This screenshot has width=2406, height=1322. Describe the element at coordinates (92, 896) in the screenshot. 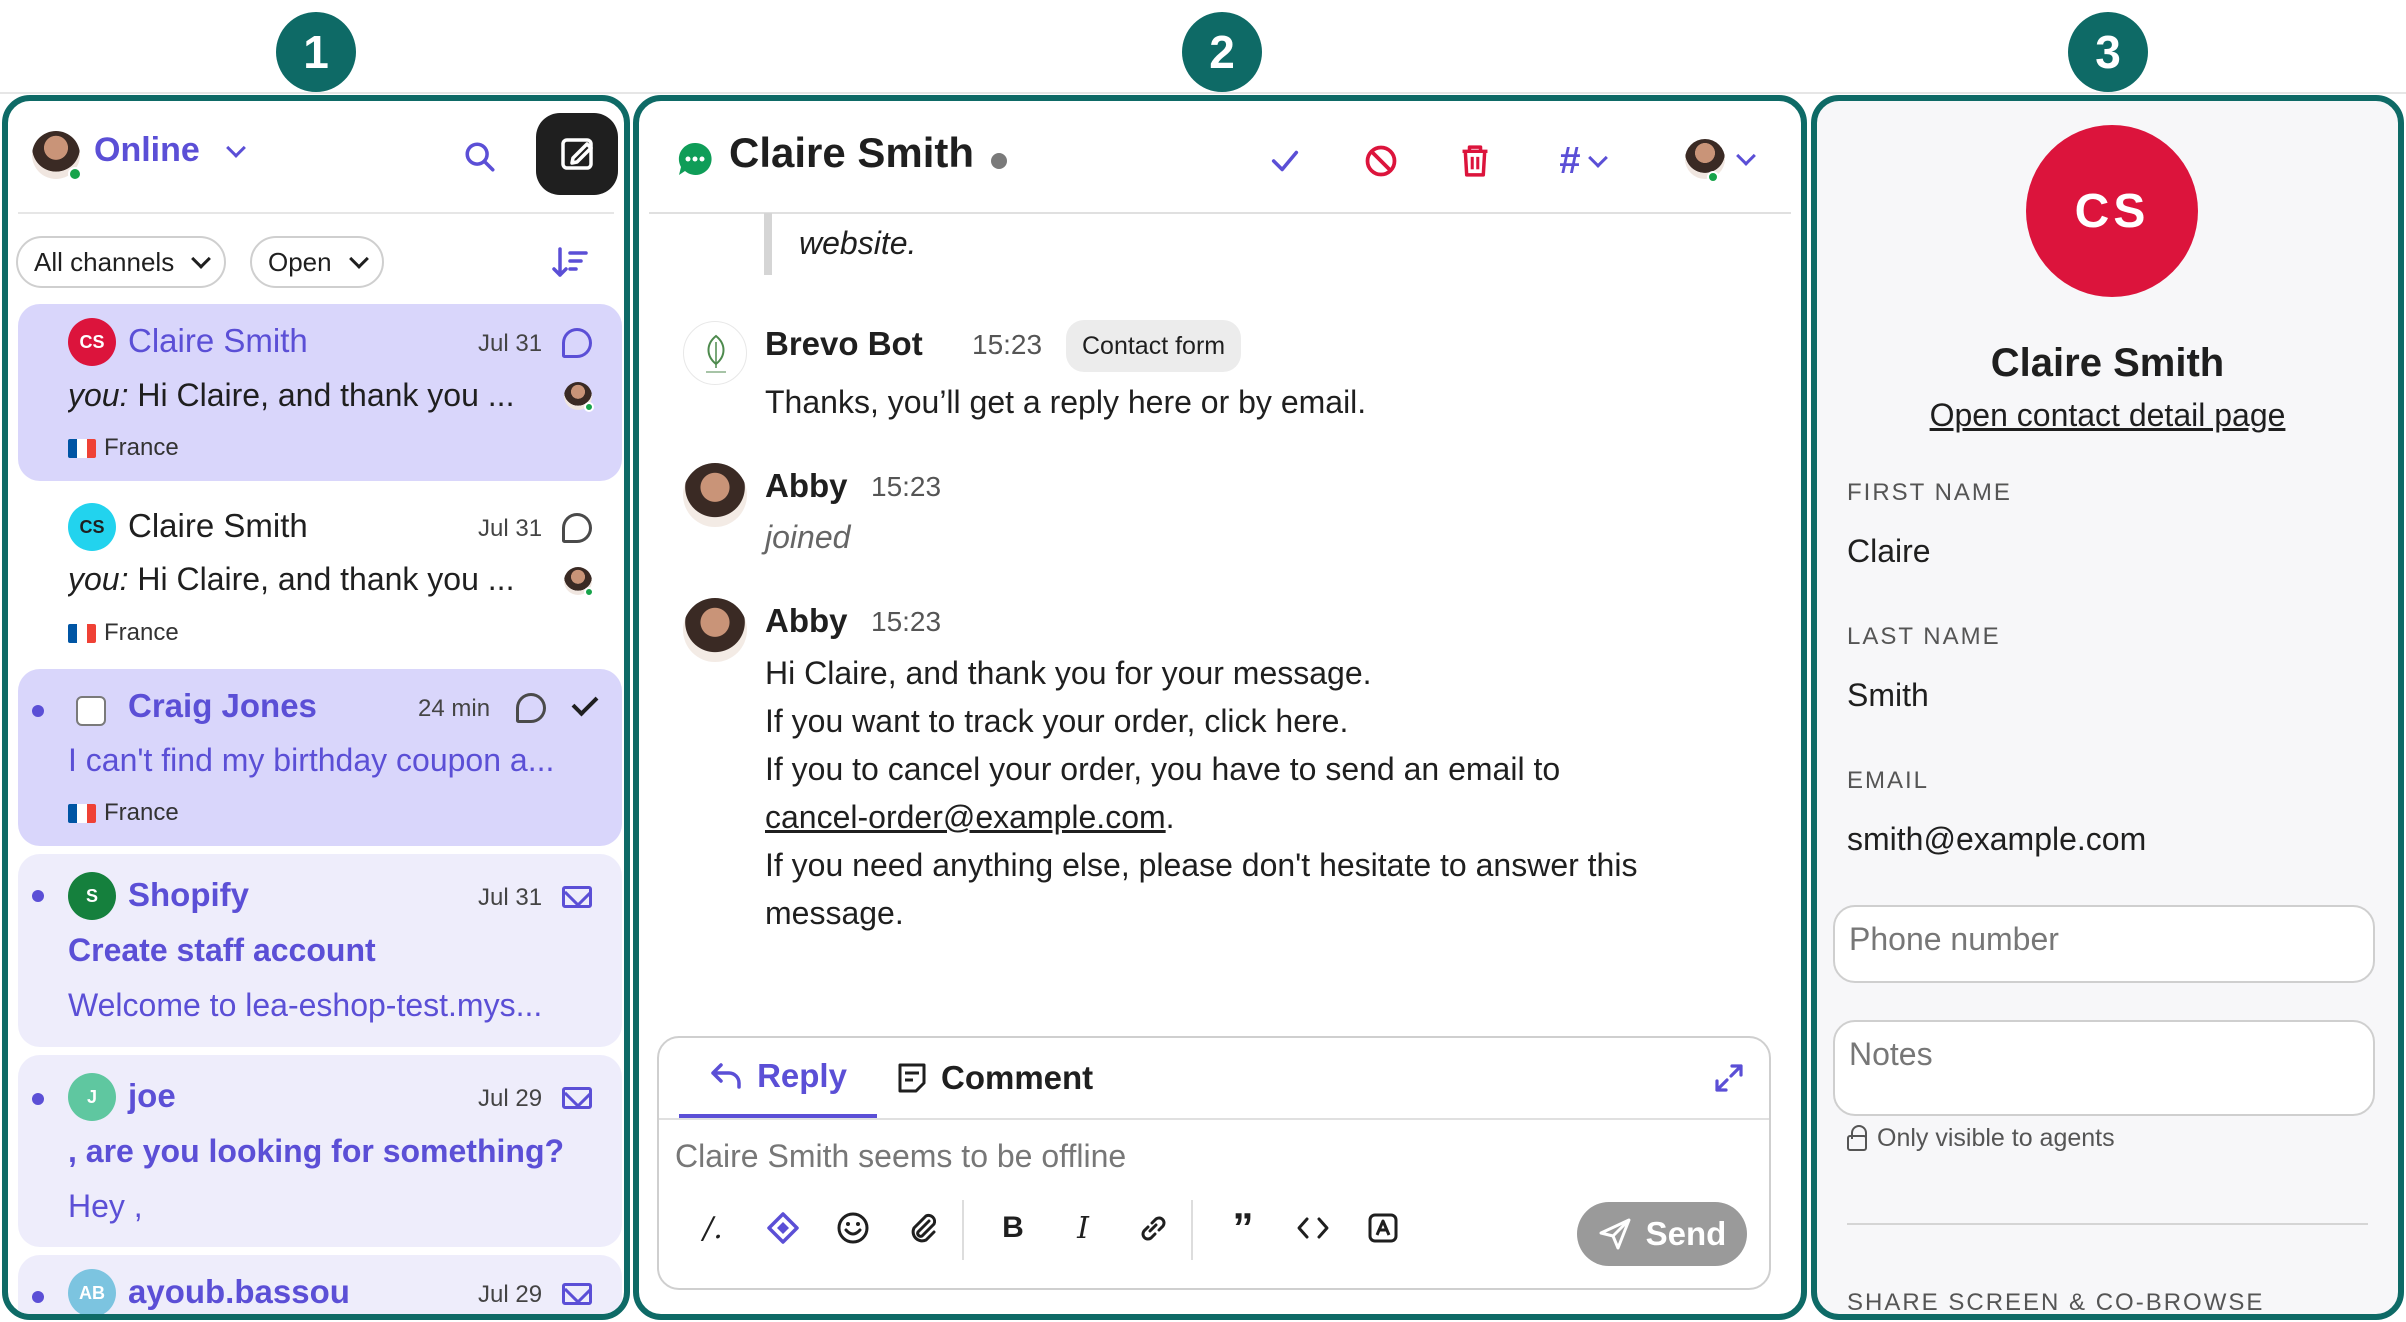

I see `contact-avatar: S` at that location.